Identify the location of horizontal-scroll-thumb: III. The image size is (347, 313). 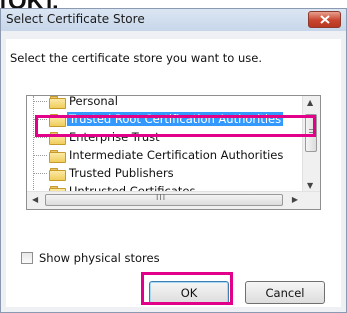
(164, 199).